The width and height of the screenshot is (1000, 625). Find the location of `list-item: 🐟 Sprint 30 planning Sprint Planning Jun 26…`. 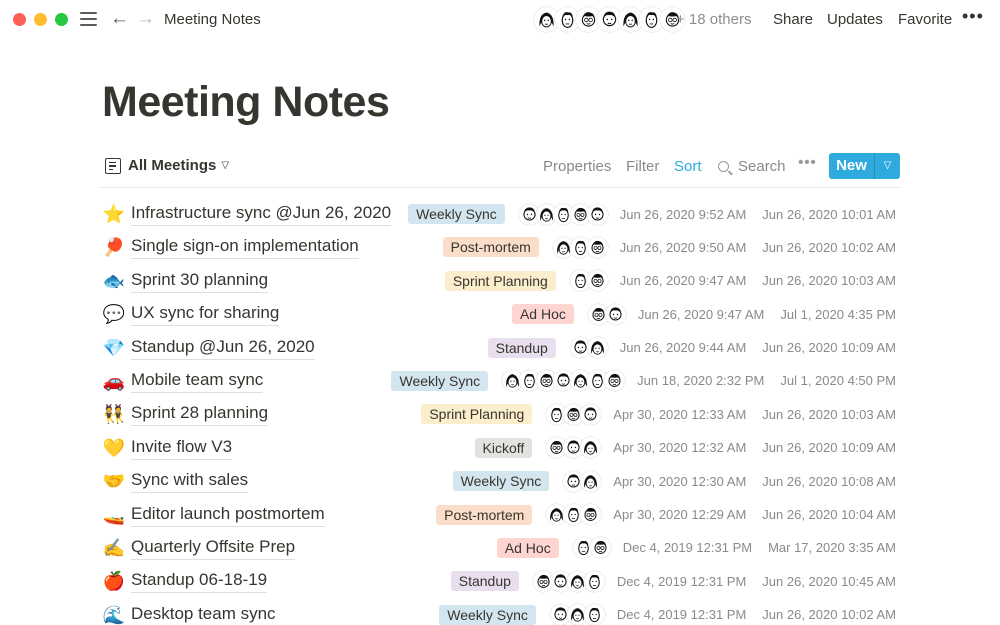

list-item: 🐟 Sprint 30 planning Sprint Planning Jun 26… is located at coordinates (500, 281).